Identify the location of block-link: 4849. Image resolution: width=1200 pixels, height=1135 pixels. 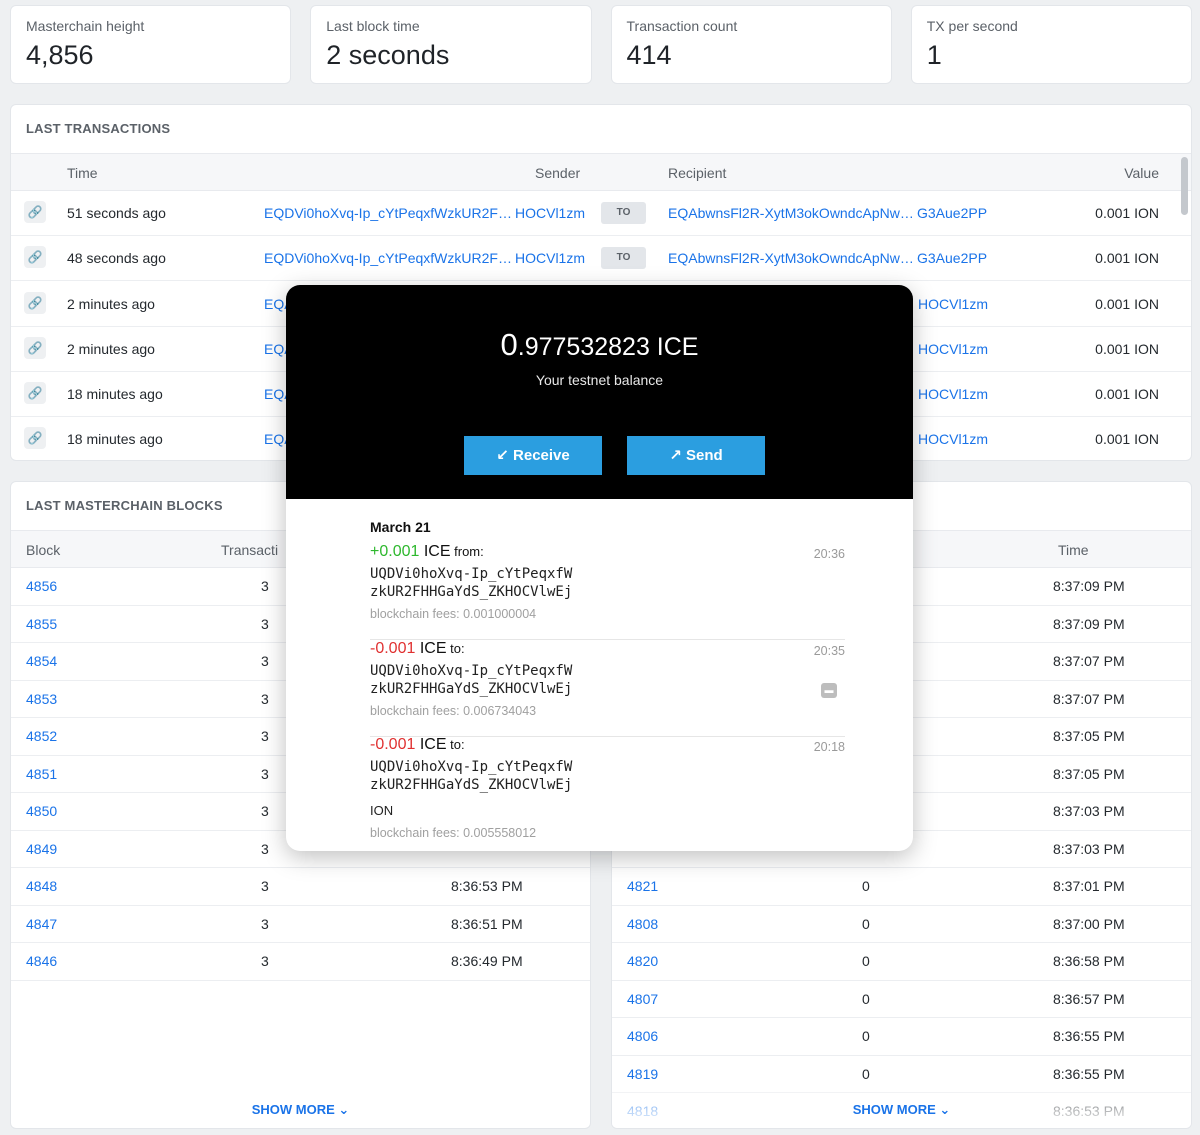
(41, 849).